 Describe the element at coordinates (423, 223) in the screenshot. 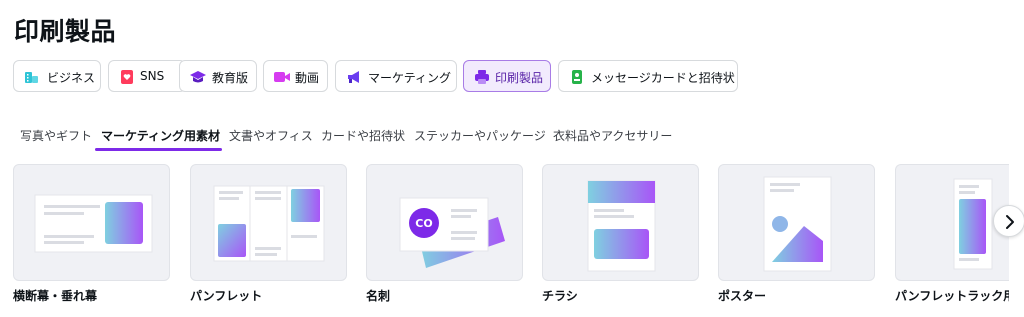

I see `logo-badge: CO` at that location.